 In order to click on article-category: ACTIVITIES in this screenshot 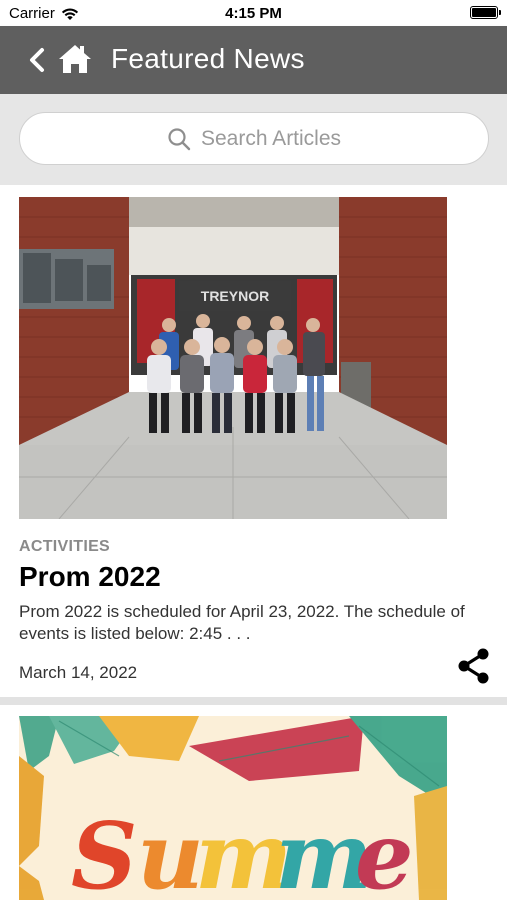, I will do `click(65, 546)`.